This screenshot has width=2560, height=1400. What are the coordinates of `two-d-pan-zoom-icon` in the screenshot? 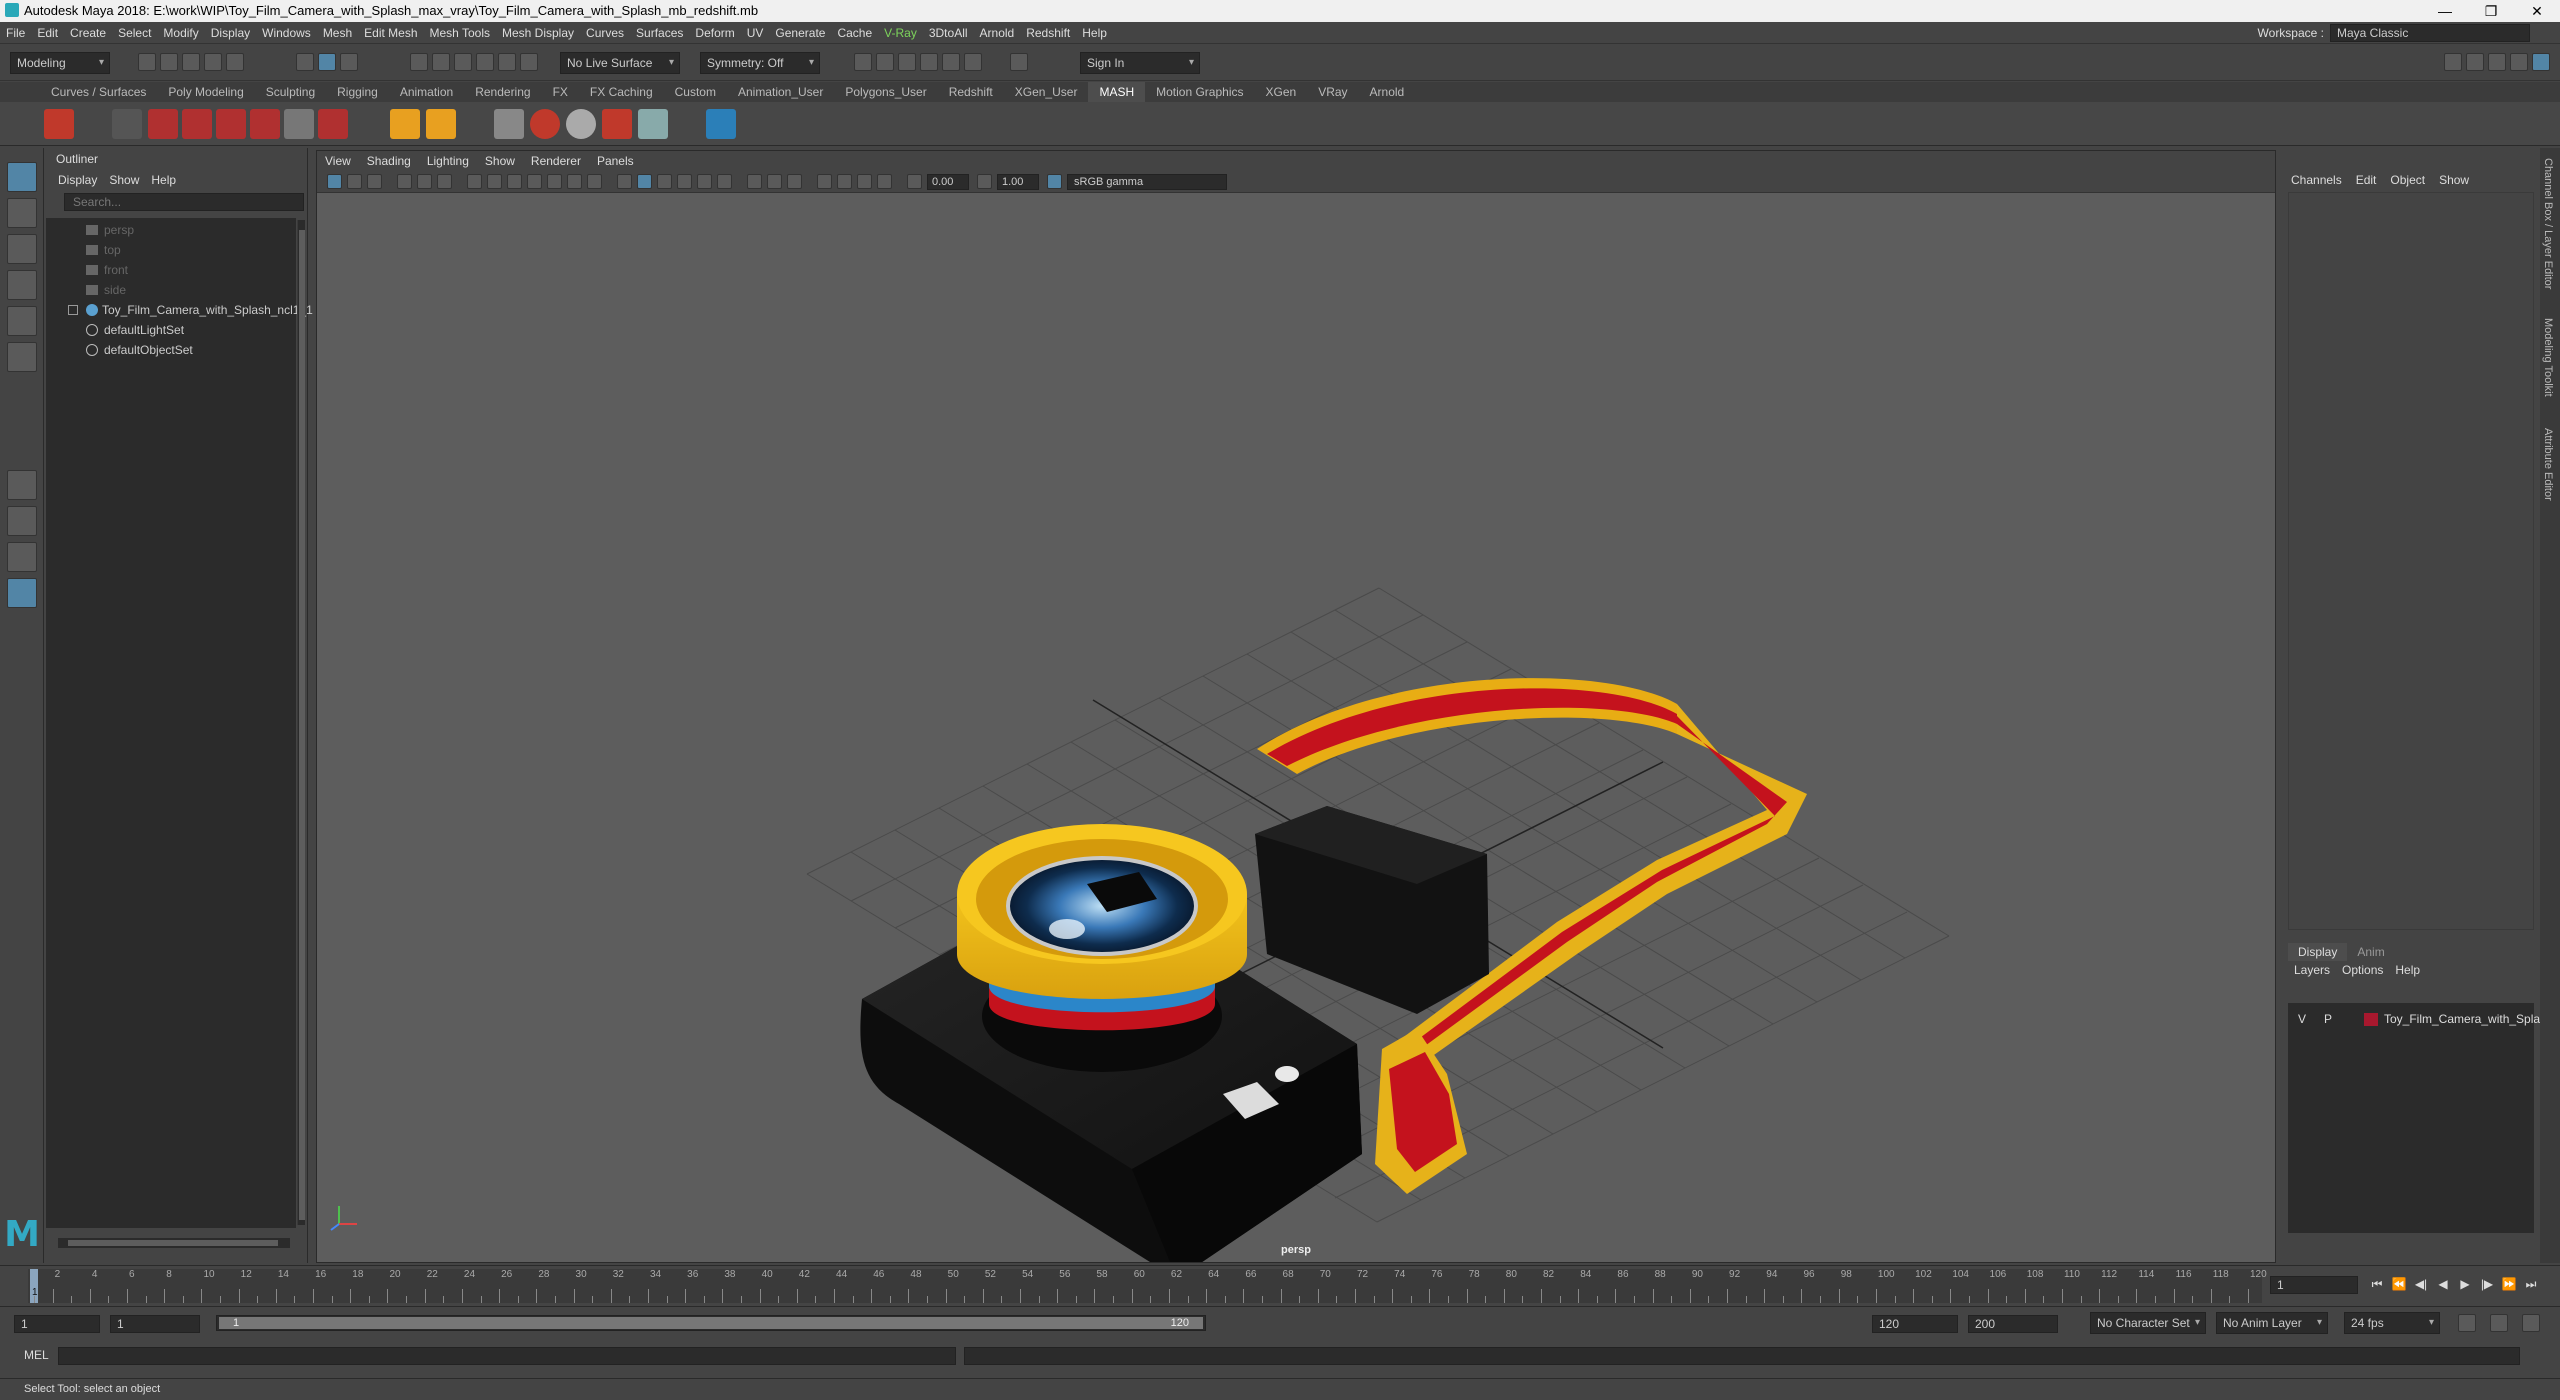 It's located at (424, 181).